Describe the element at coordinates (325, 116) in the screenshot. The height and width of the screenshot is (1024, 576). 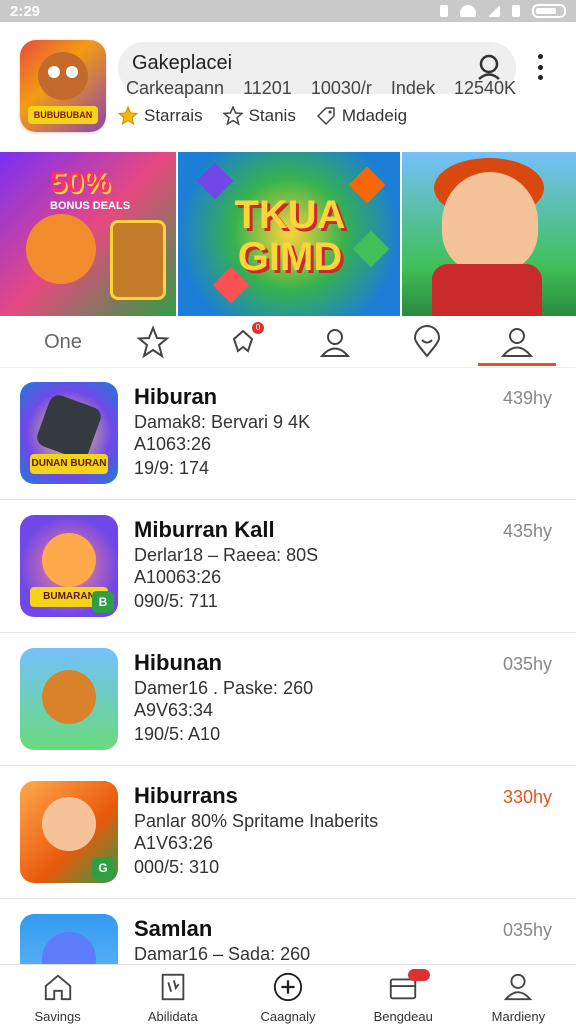
I see `tag-icon` at that location.